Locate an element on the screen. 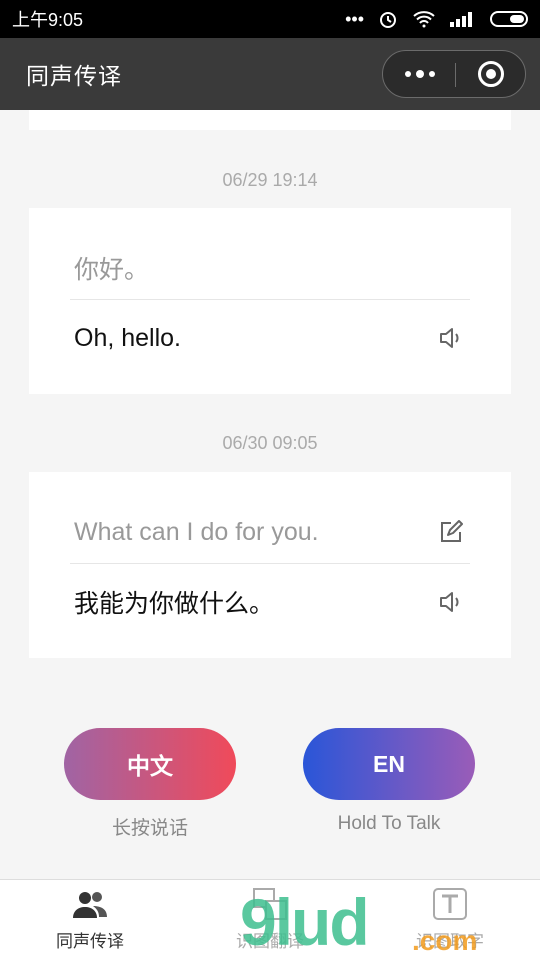  chinese-talk-button: 中文 is located at coordinates (150, 764).